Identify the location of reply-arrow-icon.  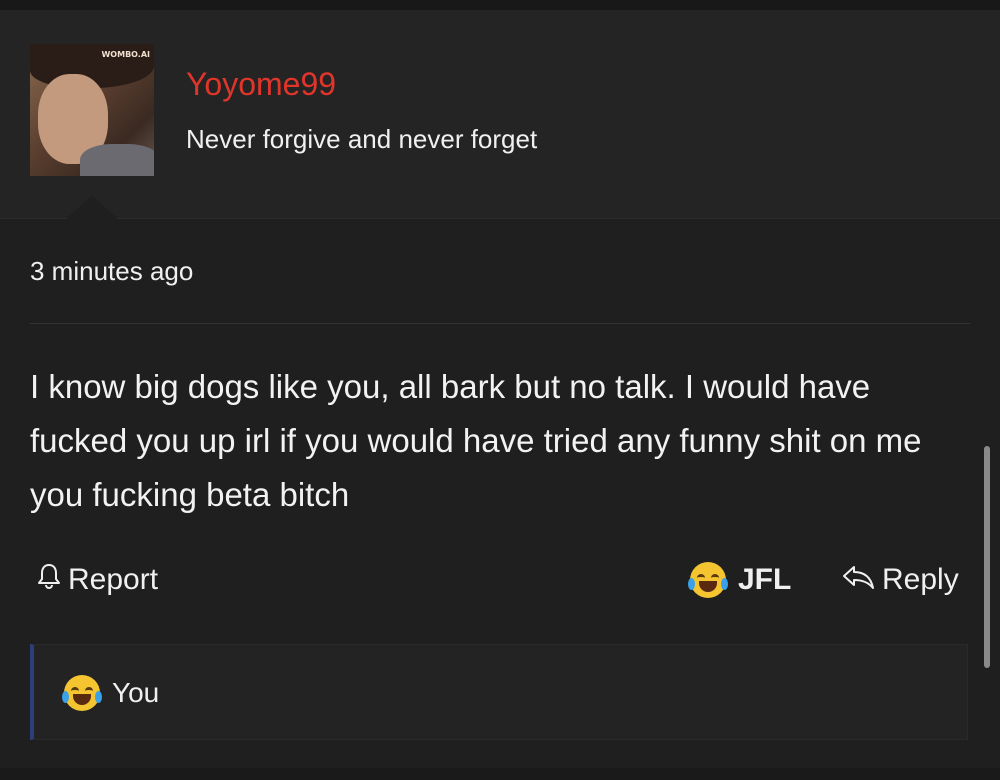
(858, 580).